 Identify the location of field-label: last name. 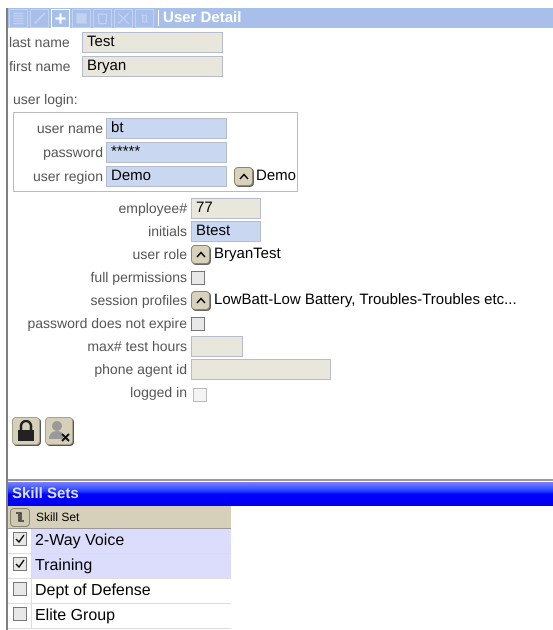
(40, 42).